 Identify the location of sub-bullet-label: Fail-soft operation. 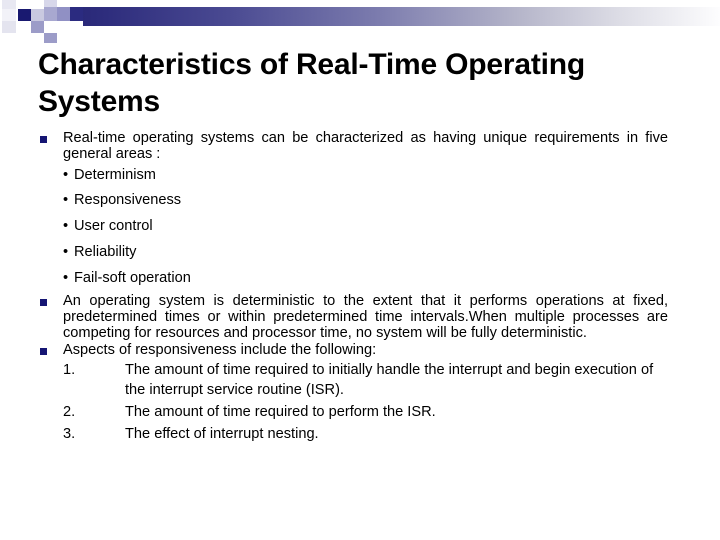
(132, 277).